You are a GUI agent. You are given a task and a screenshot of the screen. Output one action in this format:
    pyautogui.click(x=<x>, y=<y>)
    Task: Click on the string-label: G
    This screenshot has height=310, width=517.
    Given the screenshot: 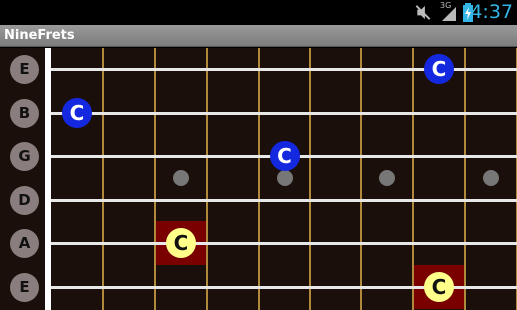 What is the action you would take?
    pyautogui.click(x=24, y=156)
    